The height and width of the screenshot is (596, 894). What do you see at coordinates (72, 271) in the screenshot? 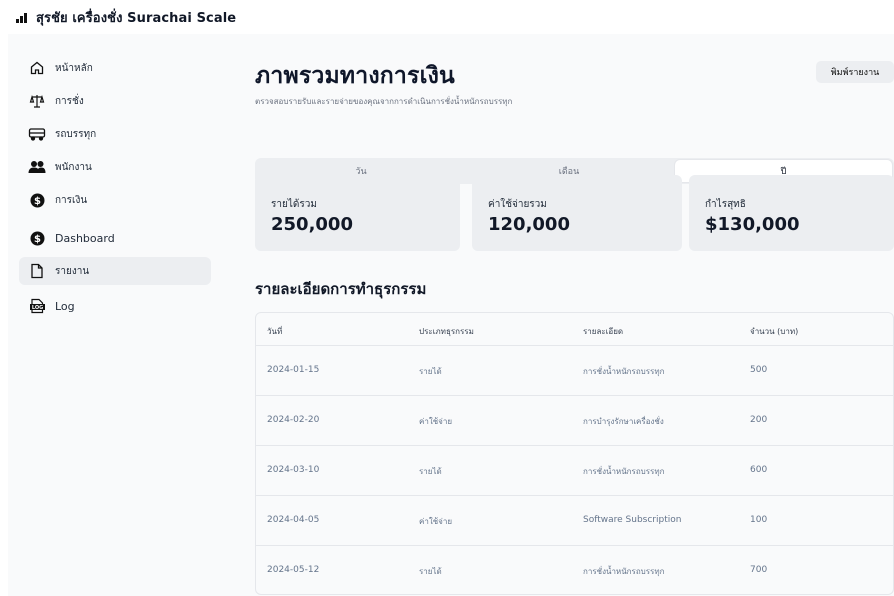
I see `sidebar-item-label: รายงาน` at bounding box center [72, 271].